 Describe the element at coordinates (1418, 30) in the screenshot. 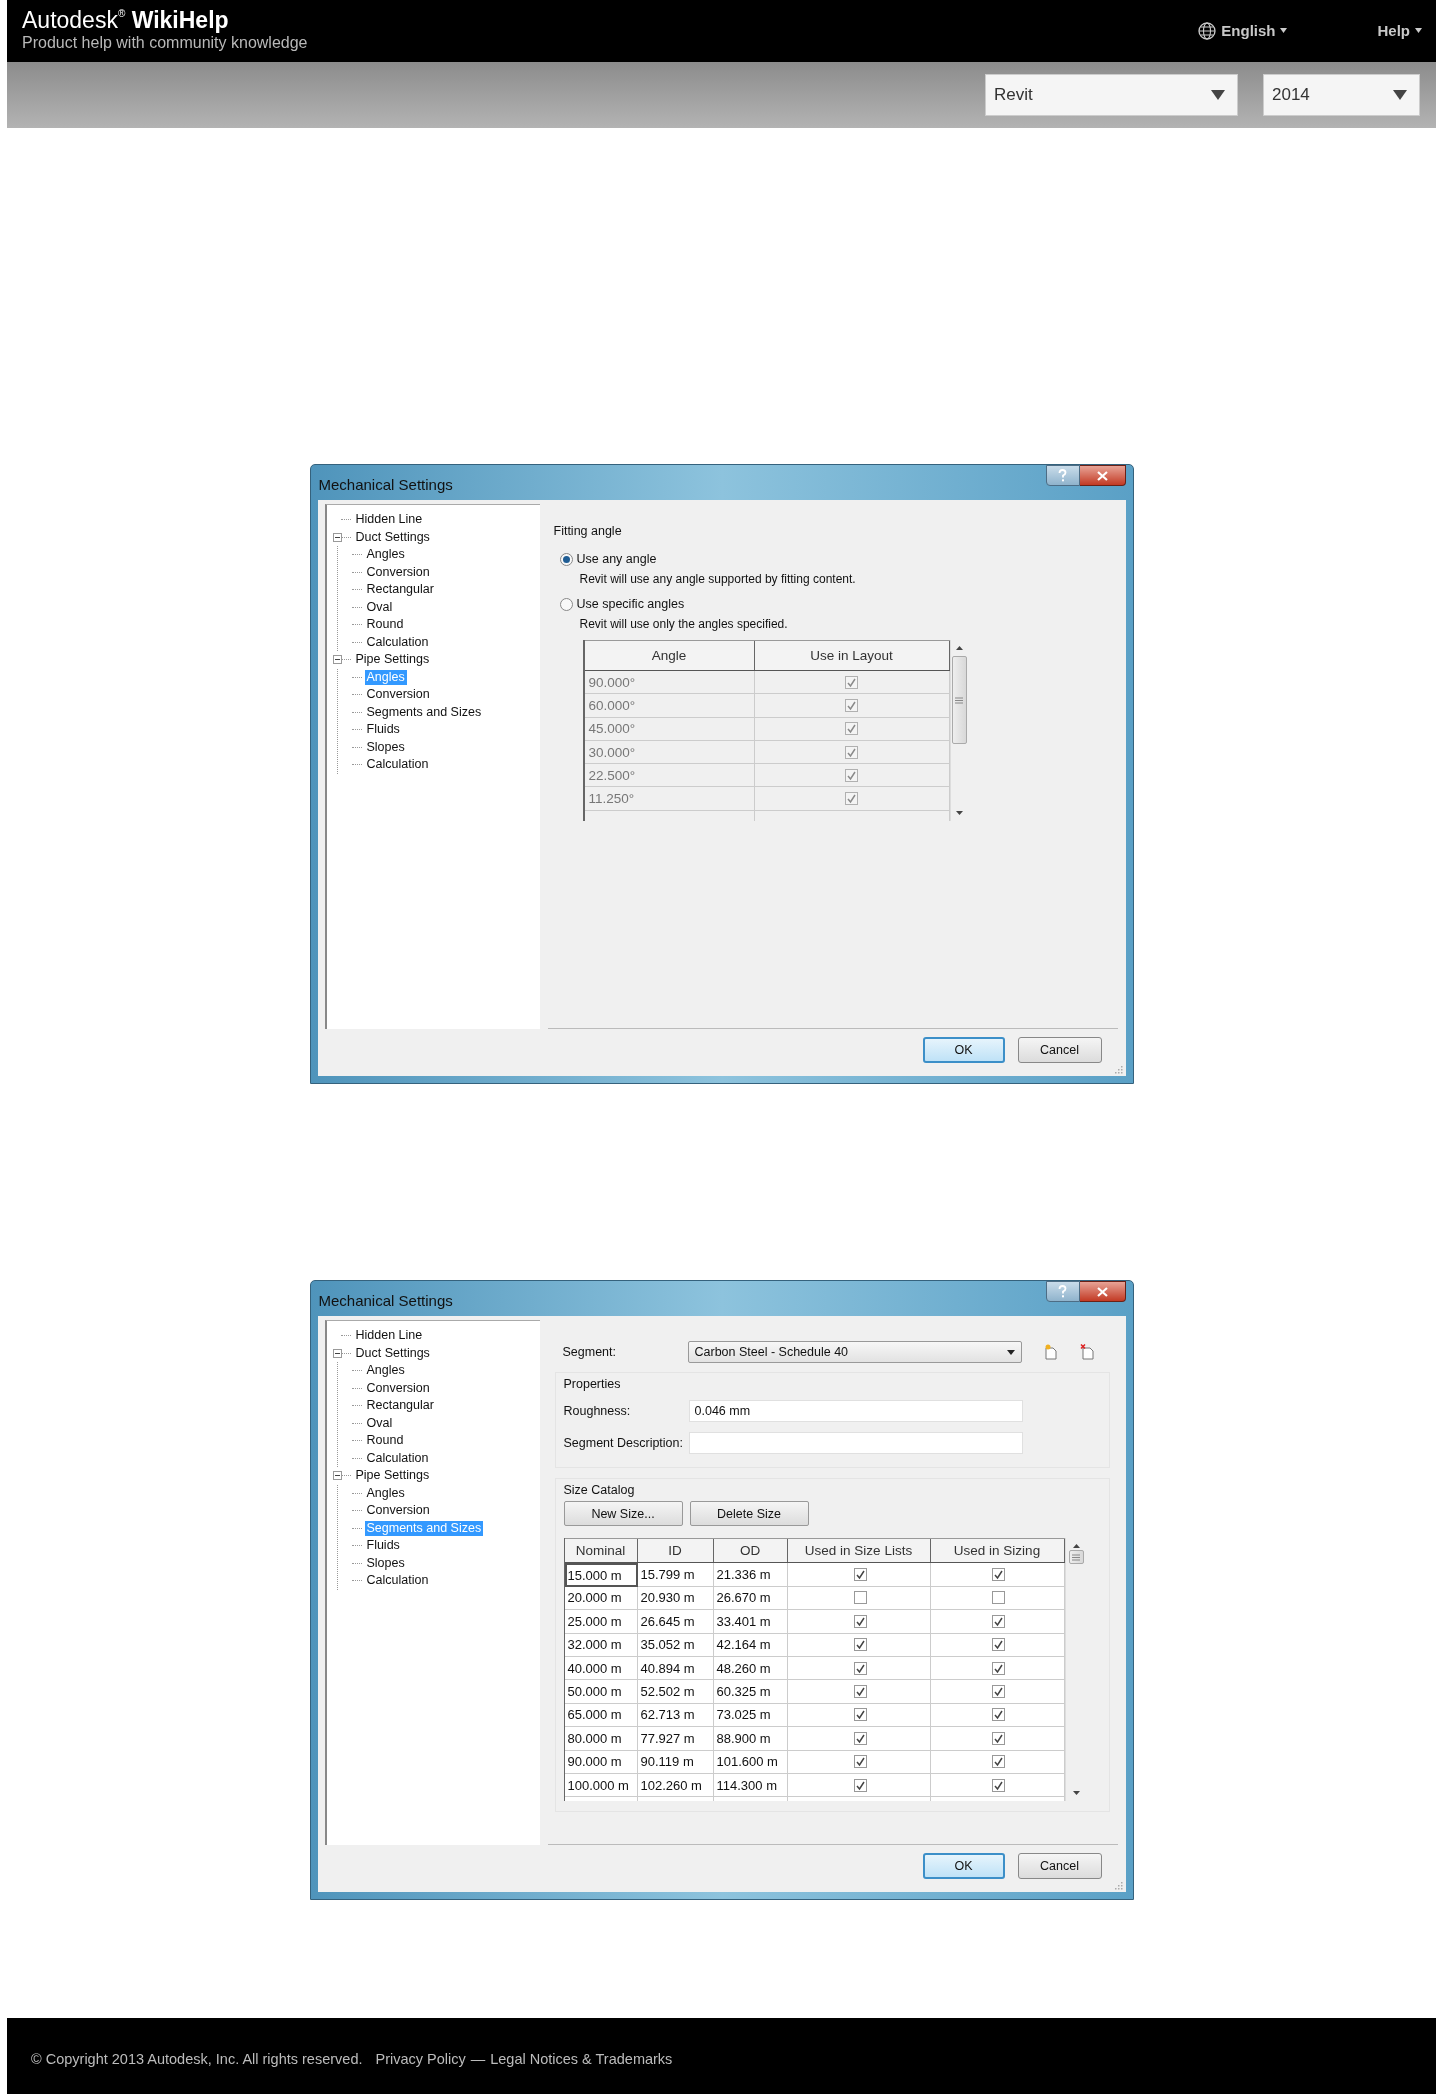

I see `caret-icon` at that location.